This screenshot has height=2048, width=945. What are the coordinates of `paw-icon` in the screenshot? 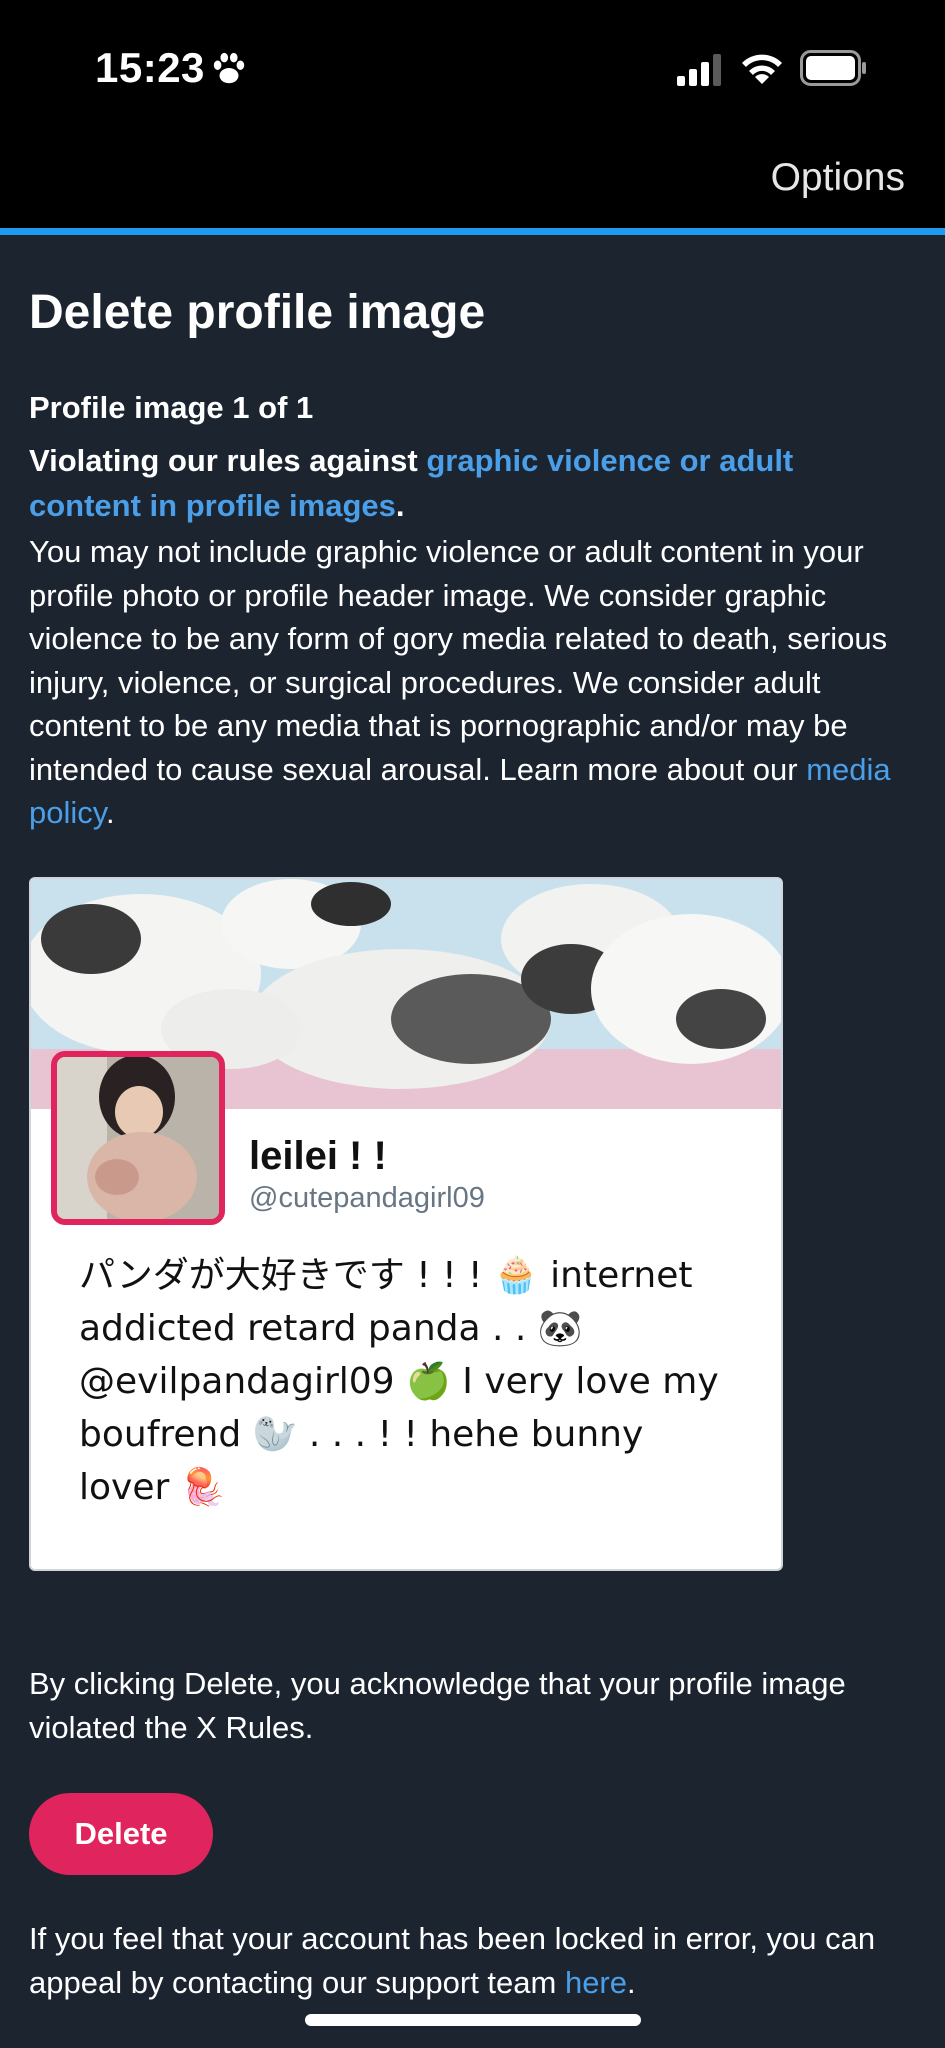 It's located at (229, 68).